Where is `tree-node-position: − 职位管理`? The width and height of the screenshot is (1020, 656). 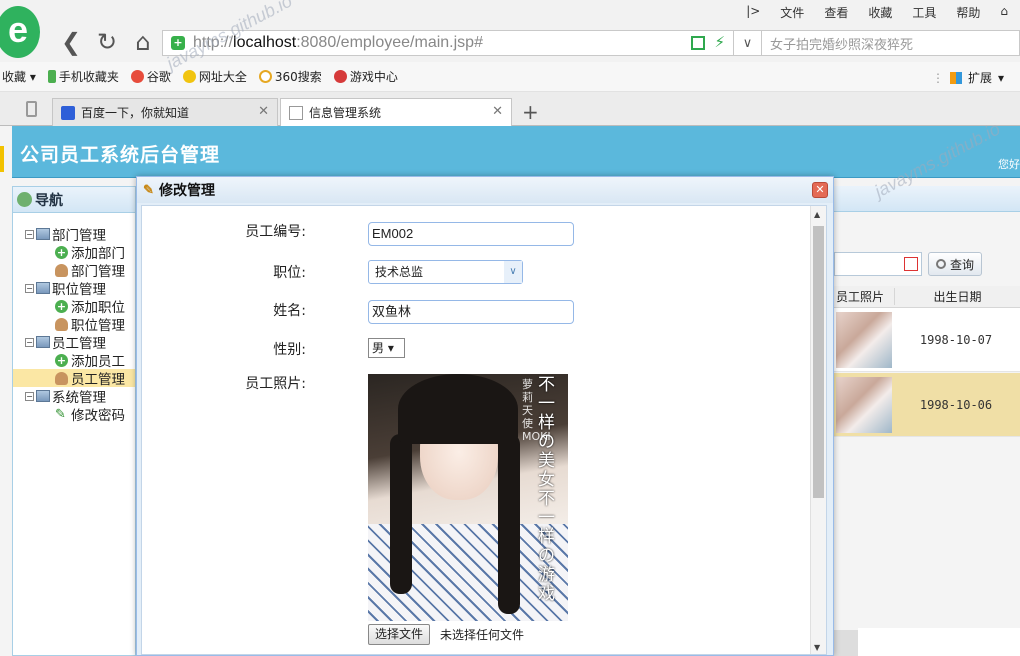
tree-node-position: − 职位管理 is located at coordinates (74, 288).